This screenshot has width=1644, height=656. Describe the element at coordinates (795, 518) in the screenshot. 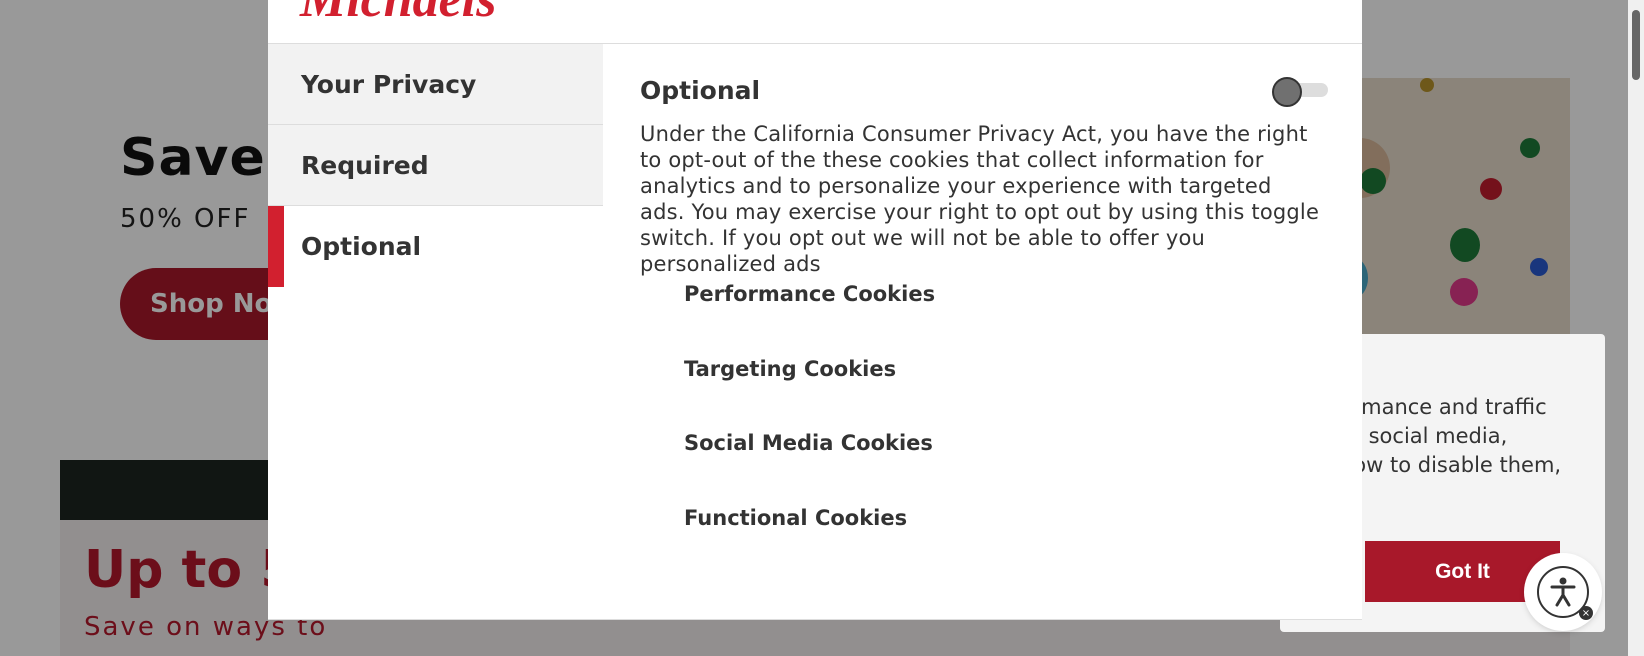

I see `functional-cookies-item: Functional Cookies` at that location.